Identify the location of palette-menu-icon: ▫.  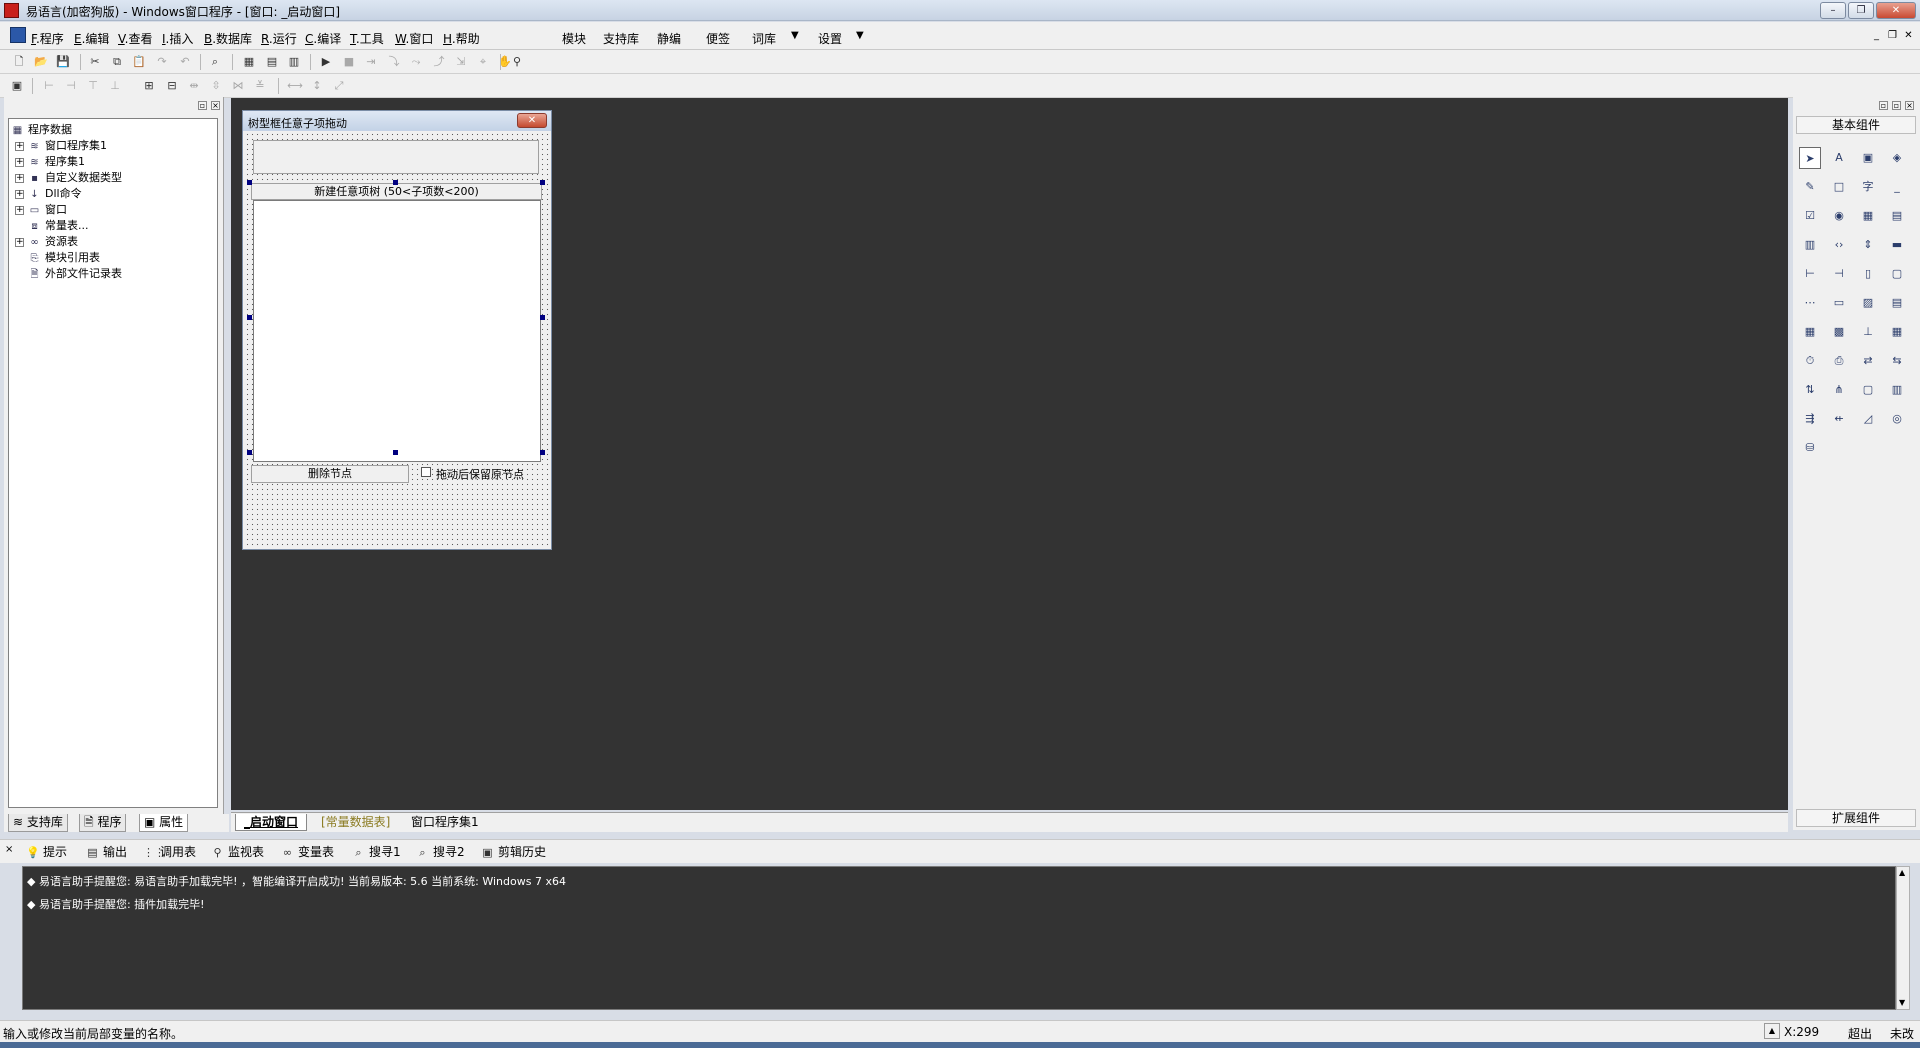
(1883, 105).